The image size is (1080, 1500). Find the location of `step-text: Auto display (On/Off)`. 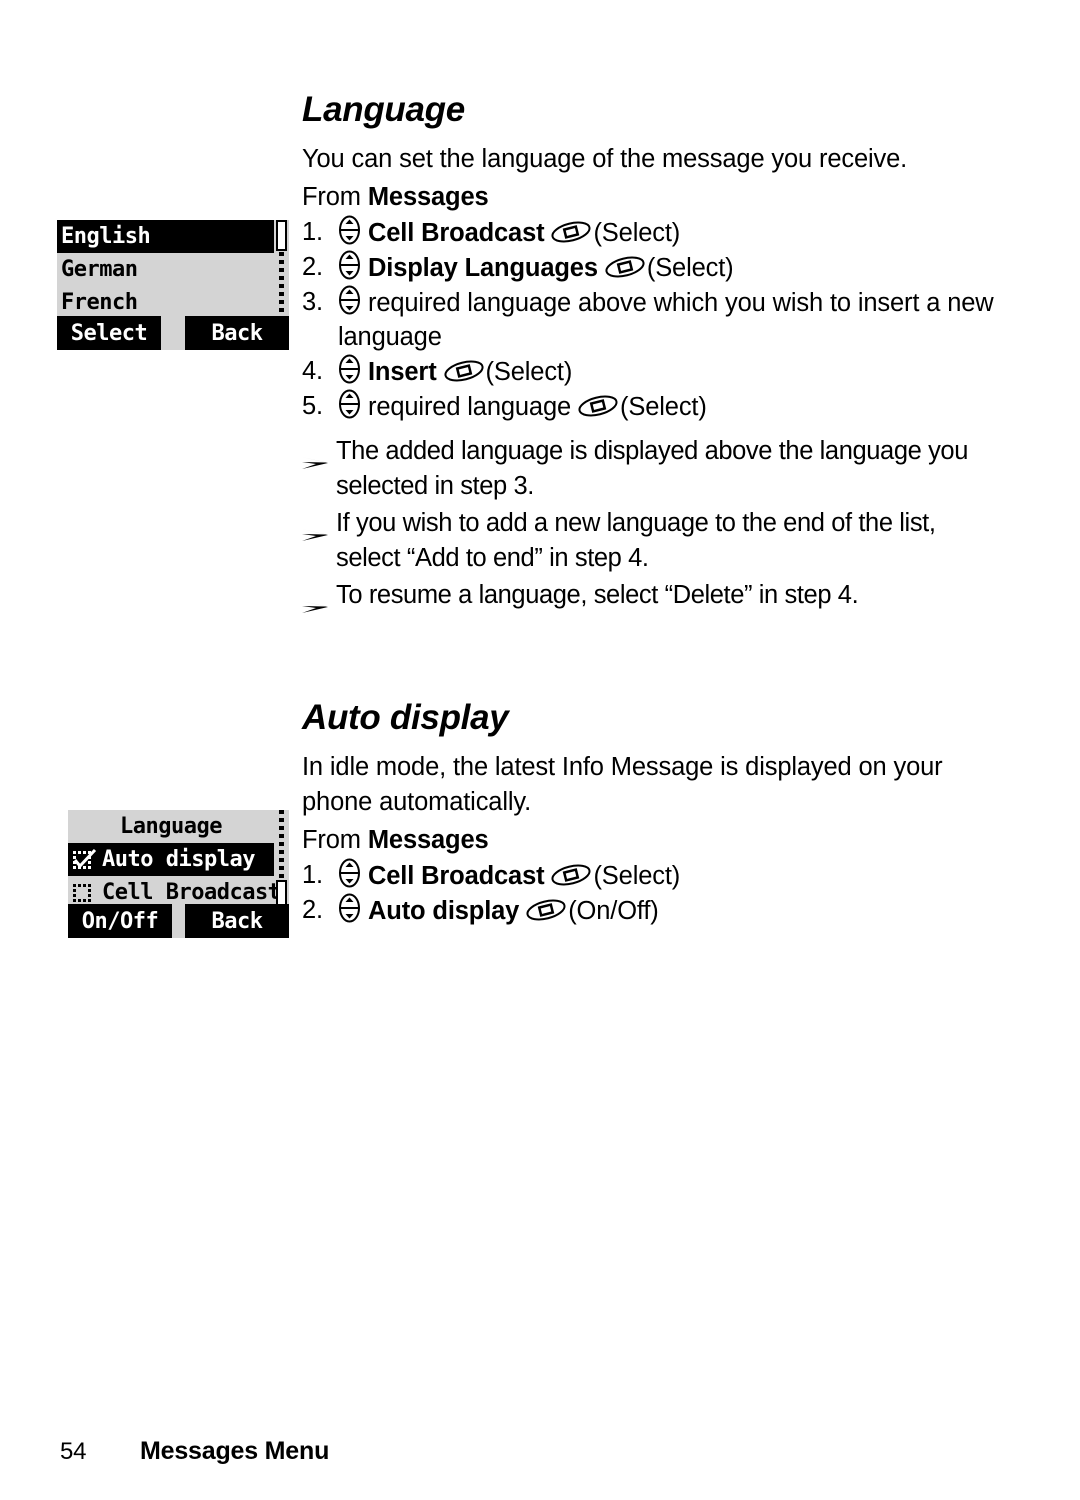

step-text: Auto display (On/Off) is located at coordinates (670, 910).